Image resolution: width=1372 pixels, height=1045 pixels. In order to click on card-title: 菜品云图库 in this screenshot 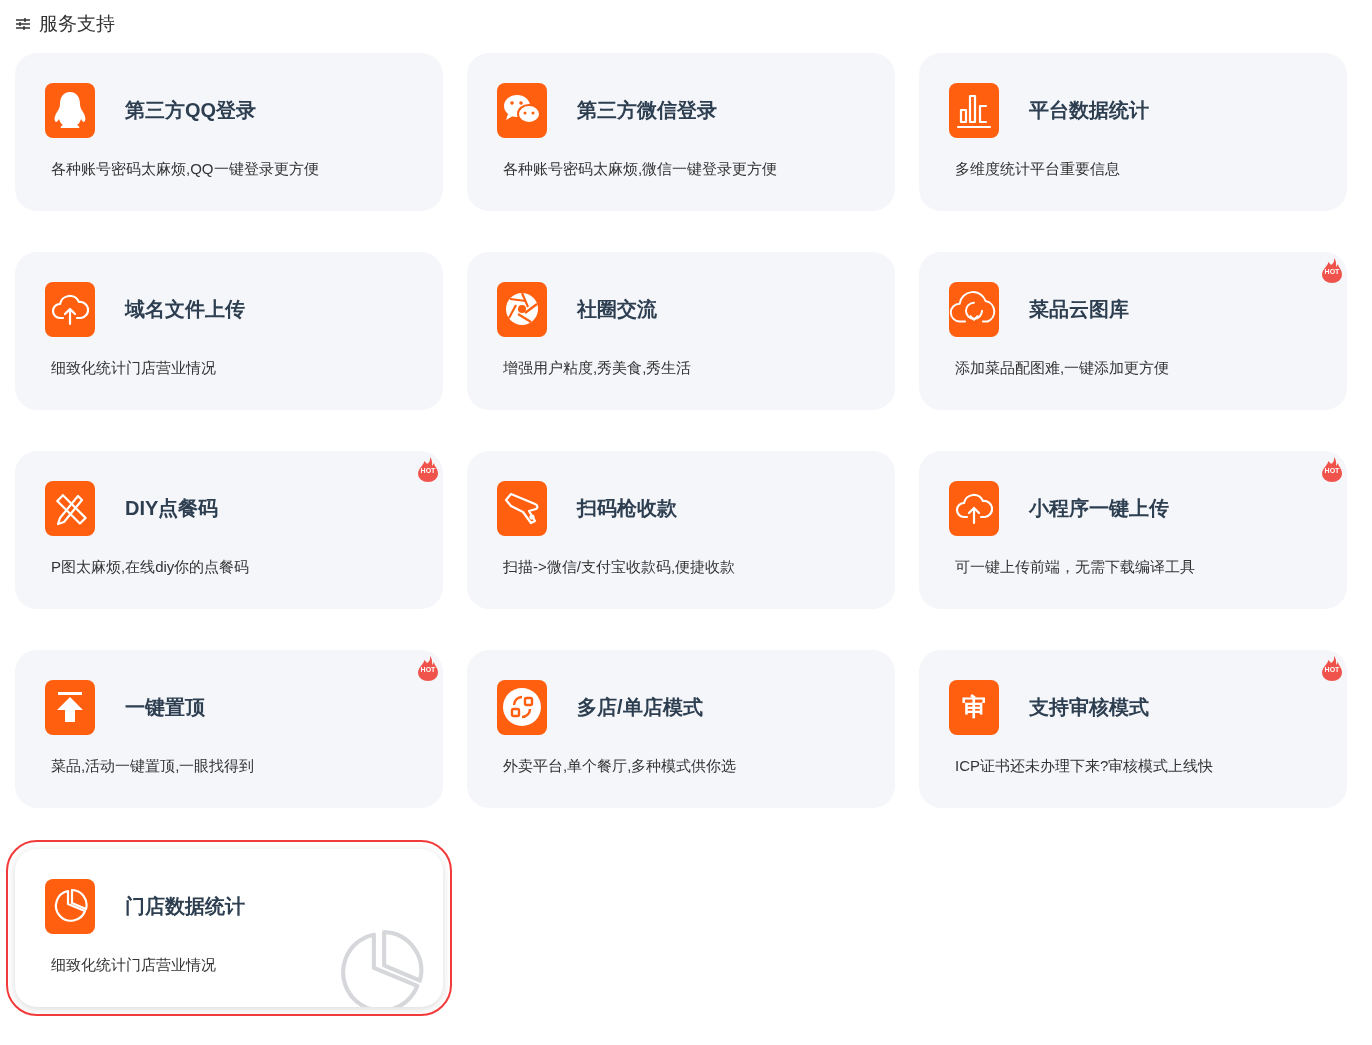, I will do `click(1079, 309)`.